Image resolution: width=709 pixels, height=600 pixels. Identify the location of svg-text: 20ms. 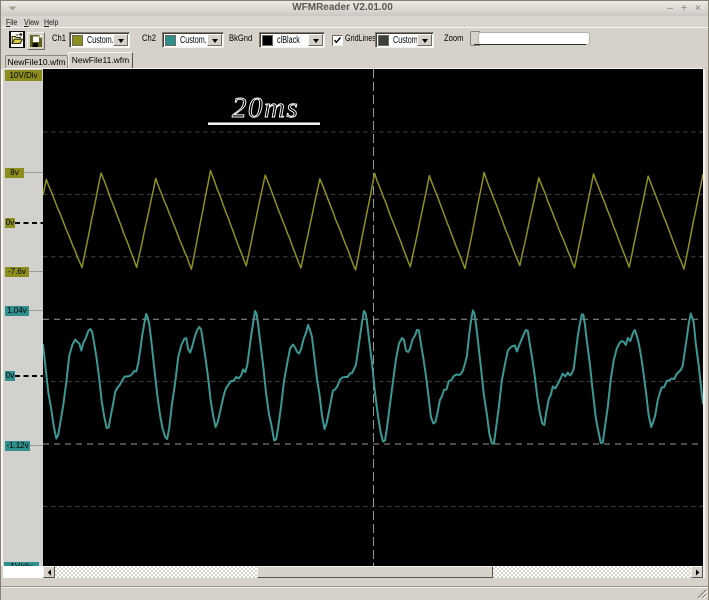
(265, 108).